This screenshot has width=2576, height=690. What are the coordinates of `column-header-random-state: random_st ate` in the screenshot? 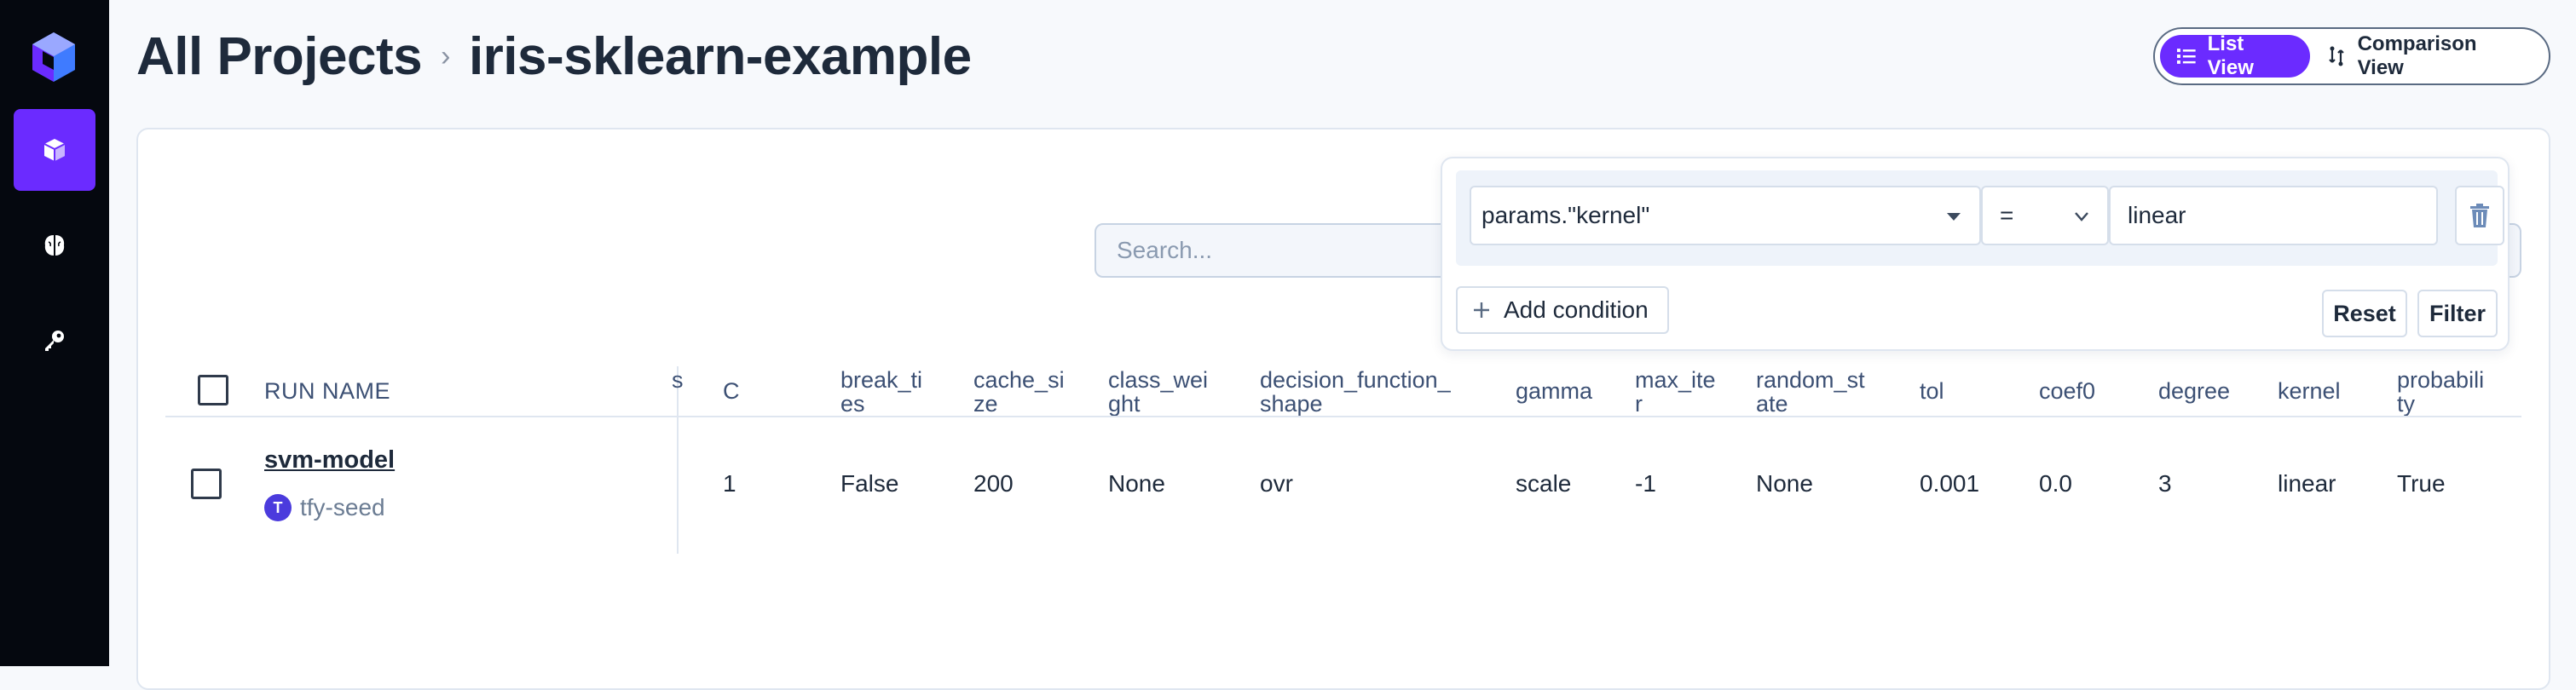 It's located at (1837, 392).